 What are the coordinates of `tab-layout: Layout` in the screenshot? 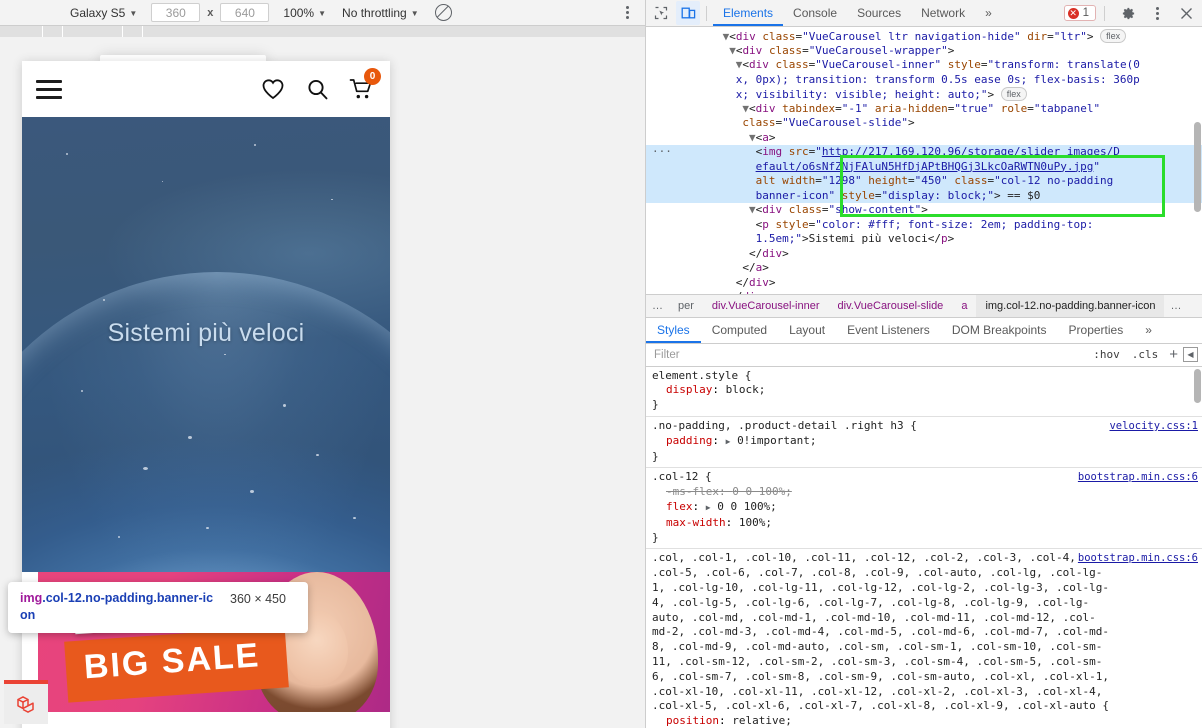 It's located at (807, 330).